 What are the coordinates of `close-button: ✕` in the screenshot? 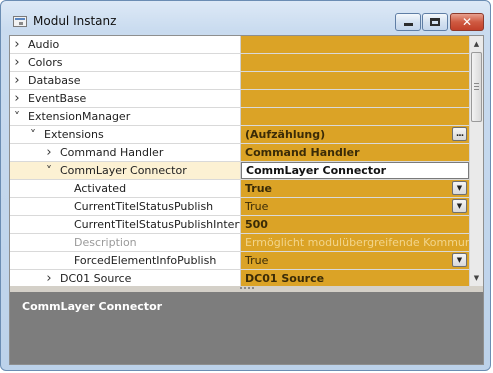 It's located at (467, 22).